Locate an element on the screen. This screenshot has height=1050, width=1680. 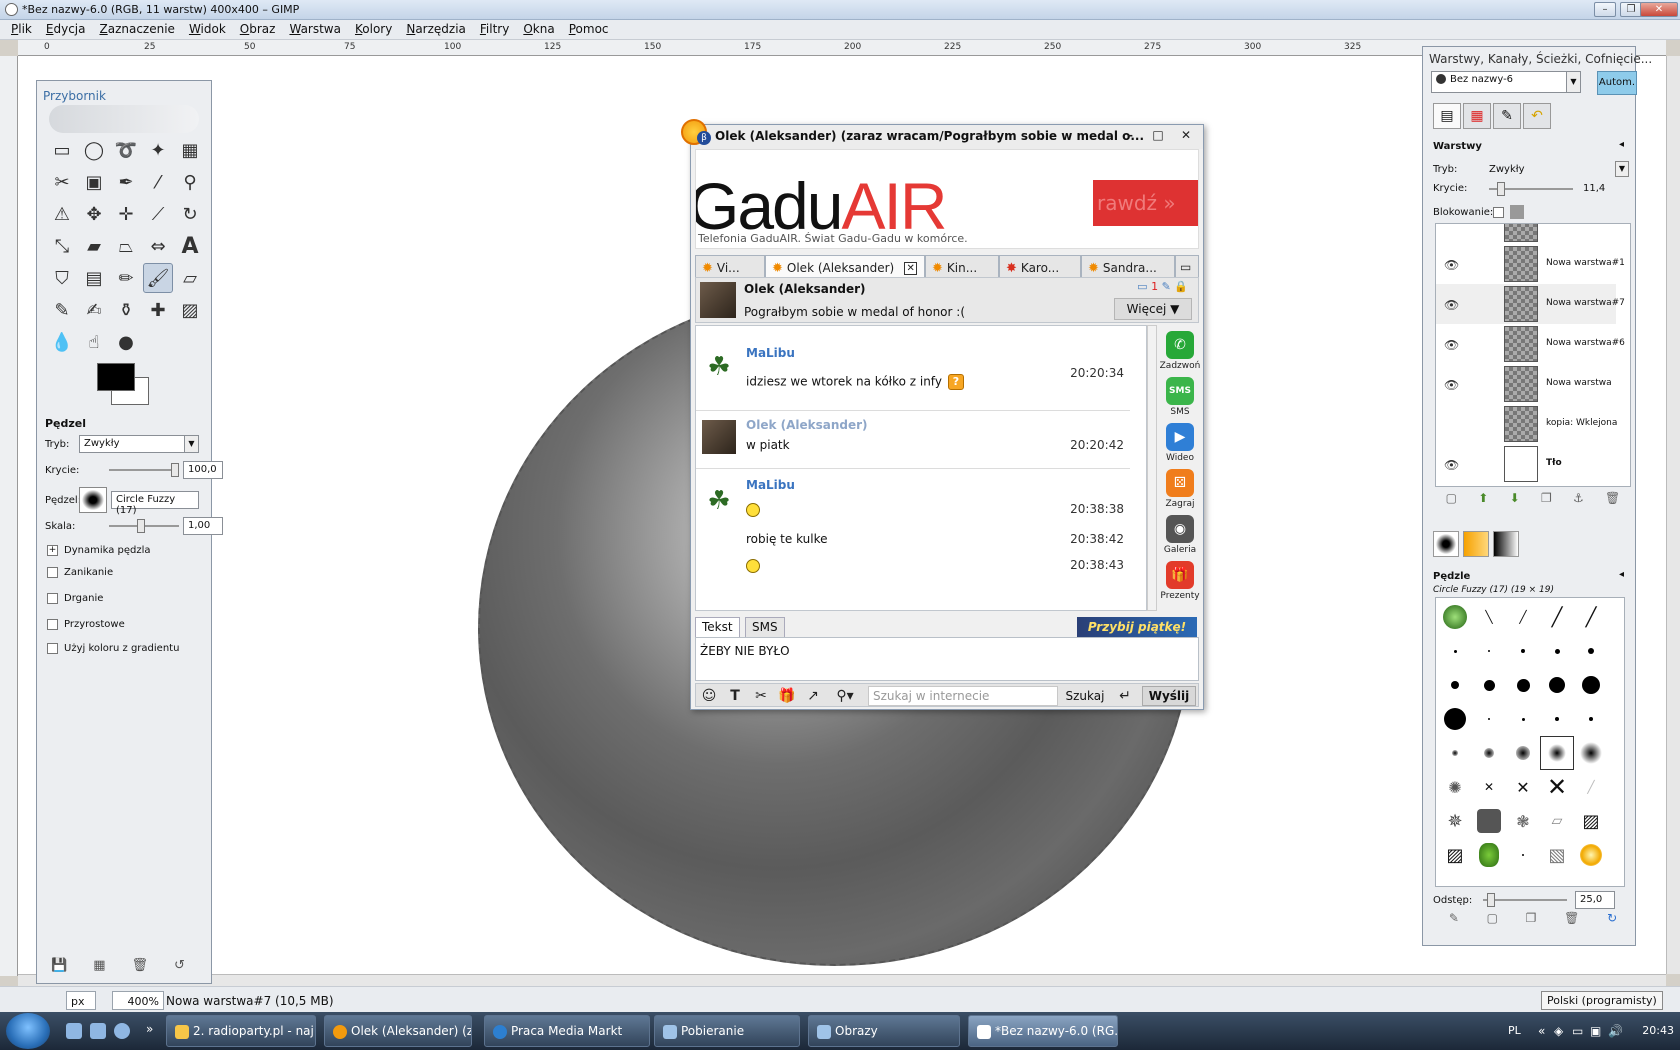
align-tool-icon: ✛ is located at coordinates (126, 214).